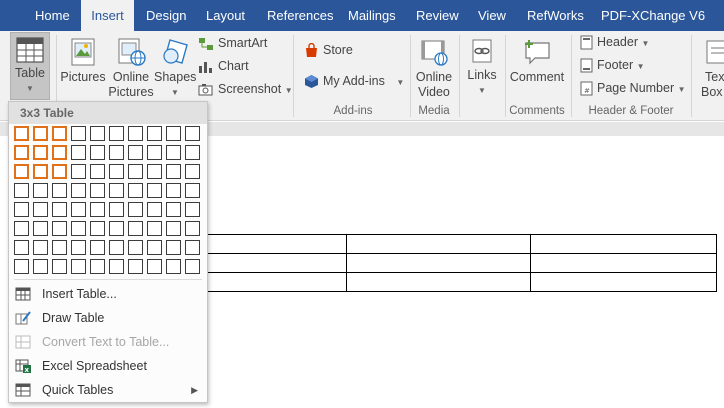  Describe the element at coordinates (175, 68) in the screenshot. I see `shapes-button: Shapes ▼` at that location.